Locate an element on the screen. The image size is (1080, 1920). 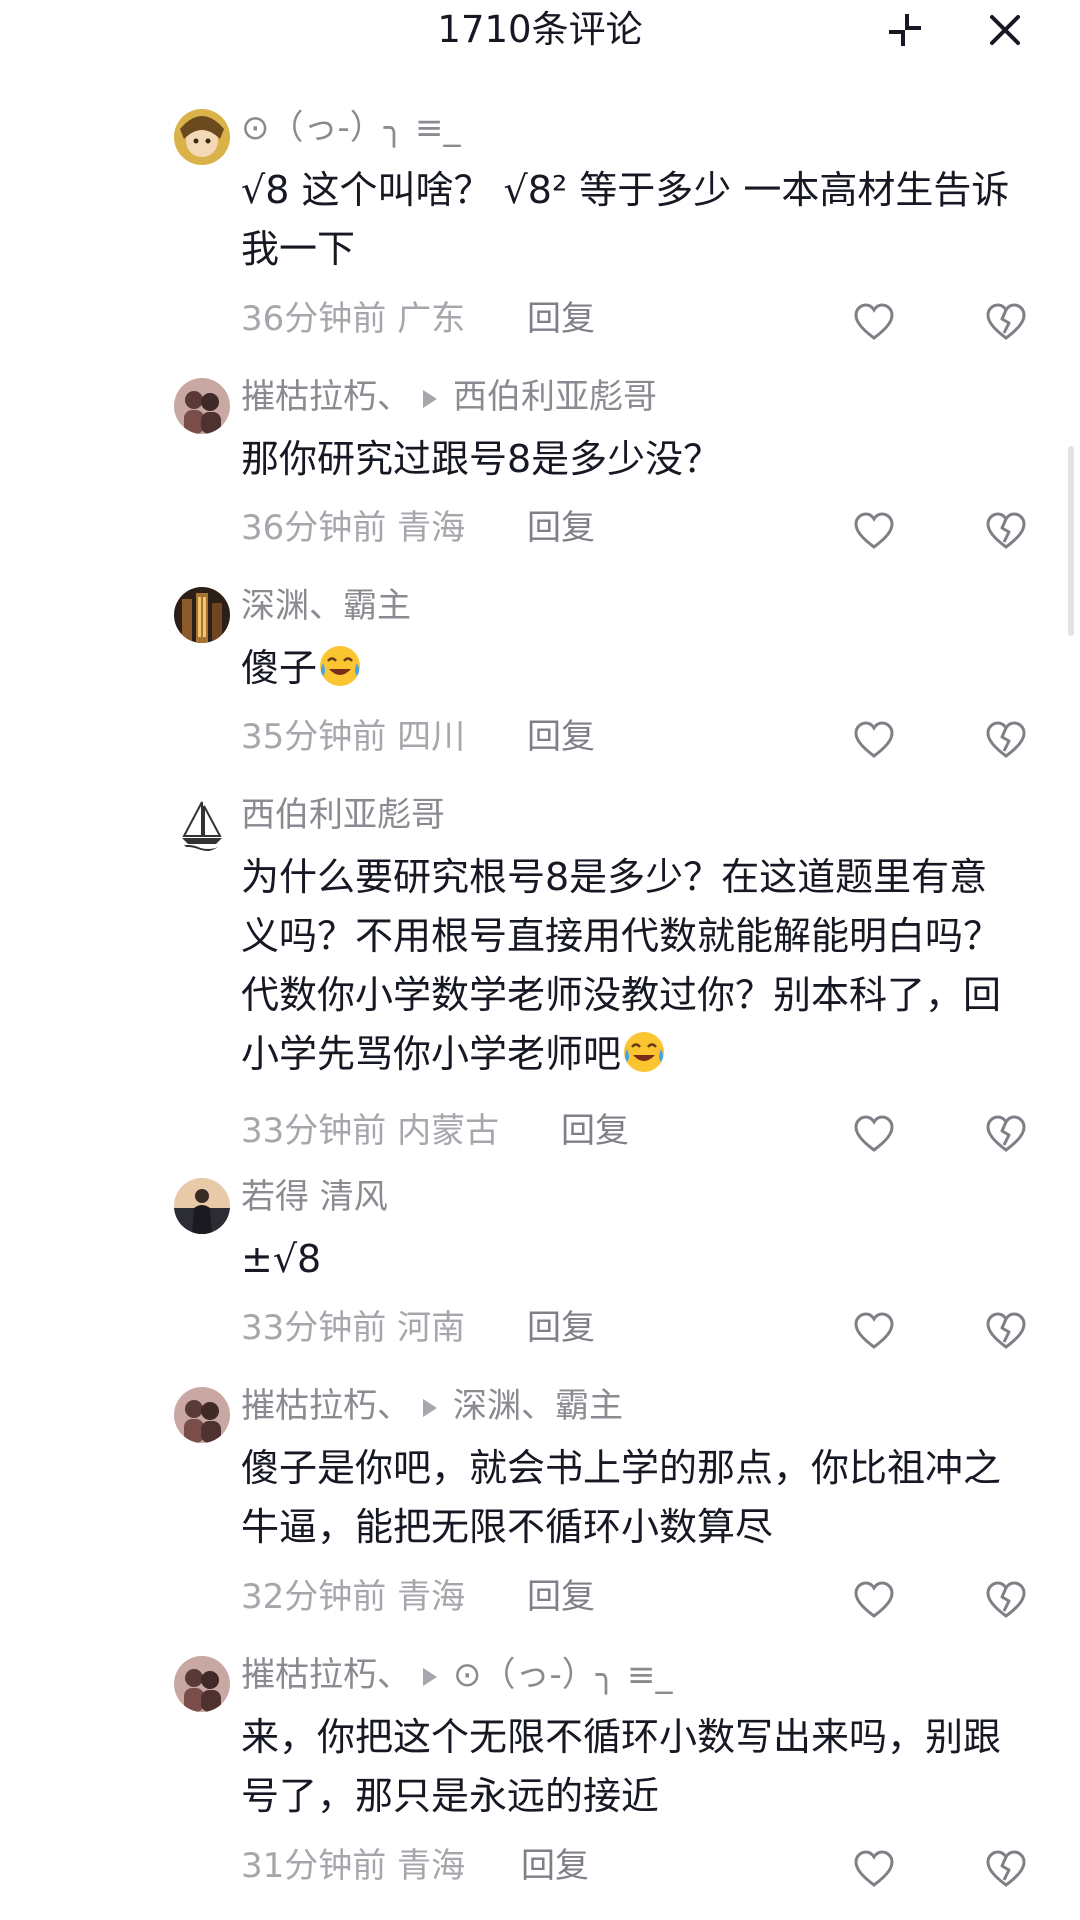
comment-meta: 32分钟前 青海 回复 is located at coordinates (418, 1597).